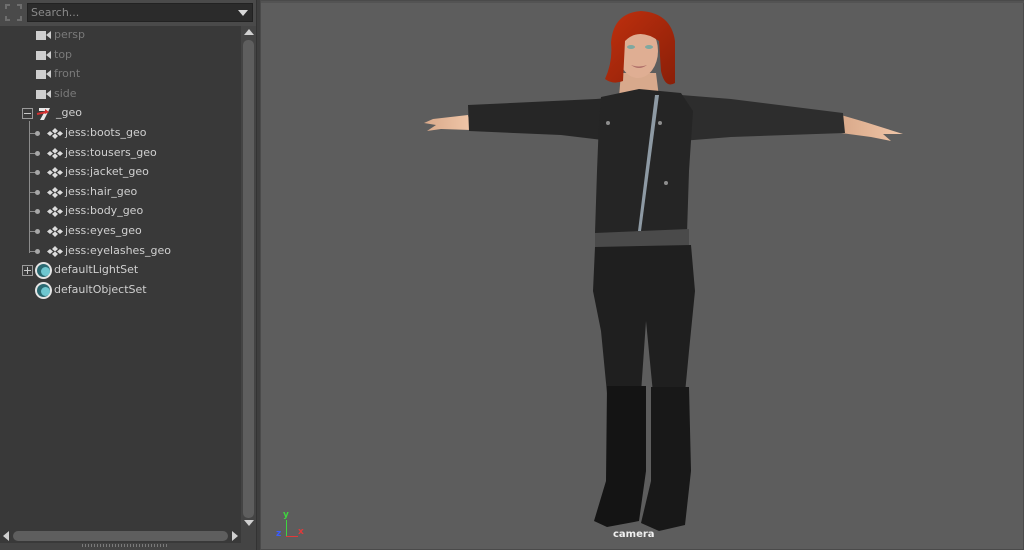 The width and height of the screenshot is (1024, 550). What do you see at coordinates (447, 123) in the screenshot?
I see `left-hand` at bounding box center [447, 123].